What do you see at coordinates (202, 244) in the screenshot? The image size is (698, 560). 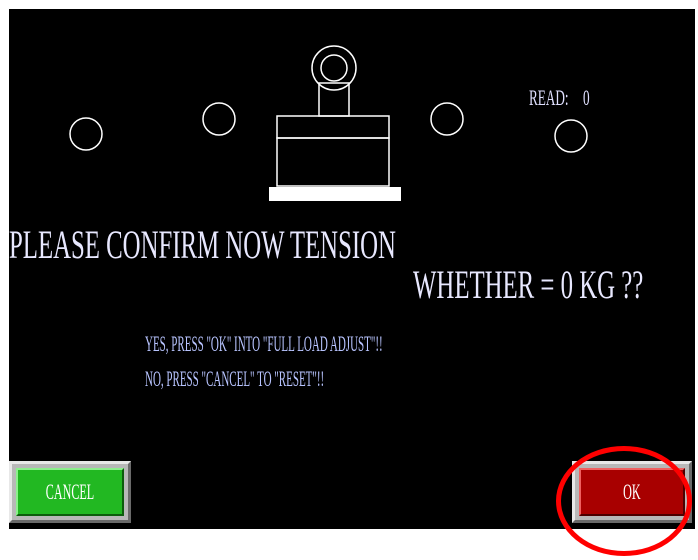 I see `confirm-prompt-line-1: PLEASE CONFIRM NOW TENSION` at bounding box center [202, 244].